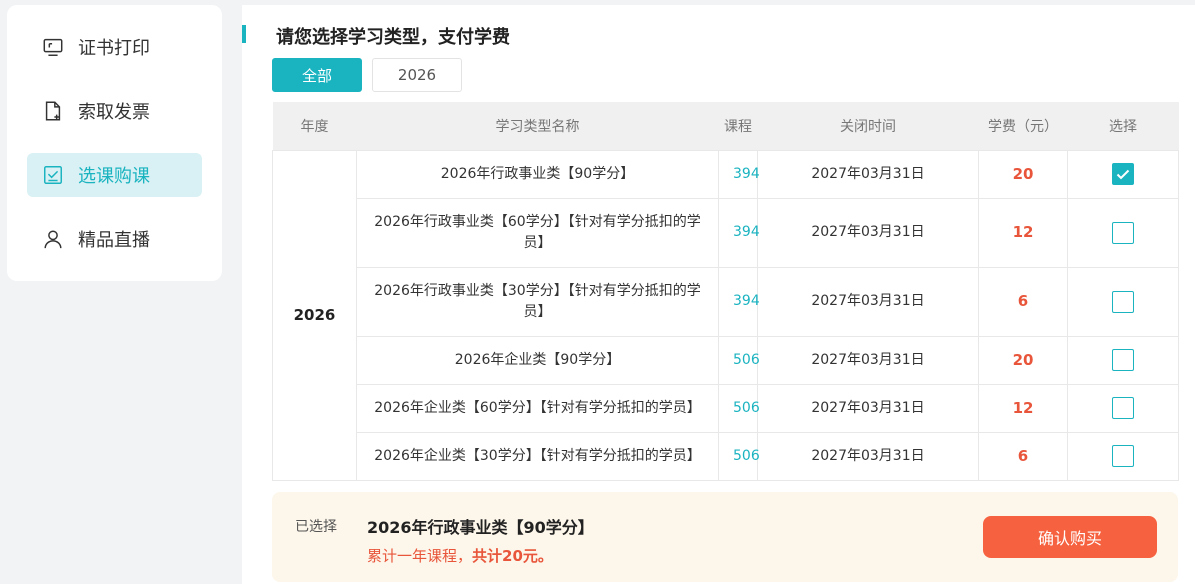 Image resolution: width=1195 pixels, height=584 pixels. What do you see at coordinates (114, 143) in the screenshot?
I see `sidebar: 证书打印 索取发票 选课购课 精品直播` at bounding box center [114, 143].